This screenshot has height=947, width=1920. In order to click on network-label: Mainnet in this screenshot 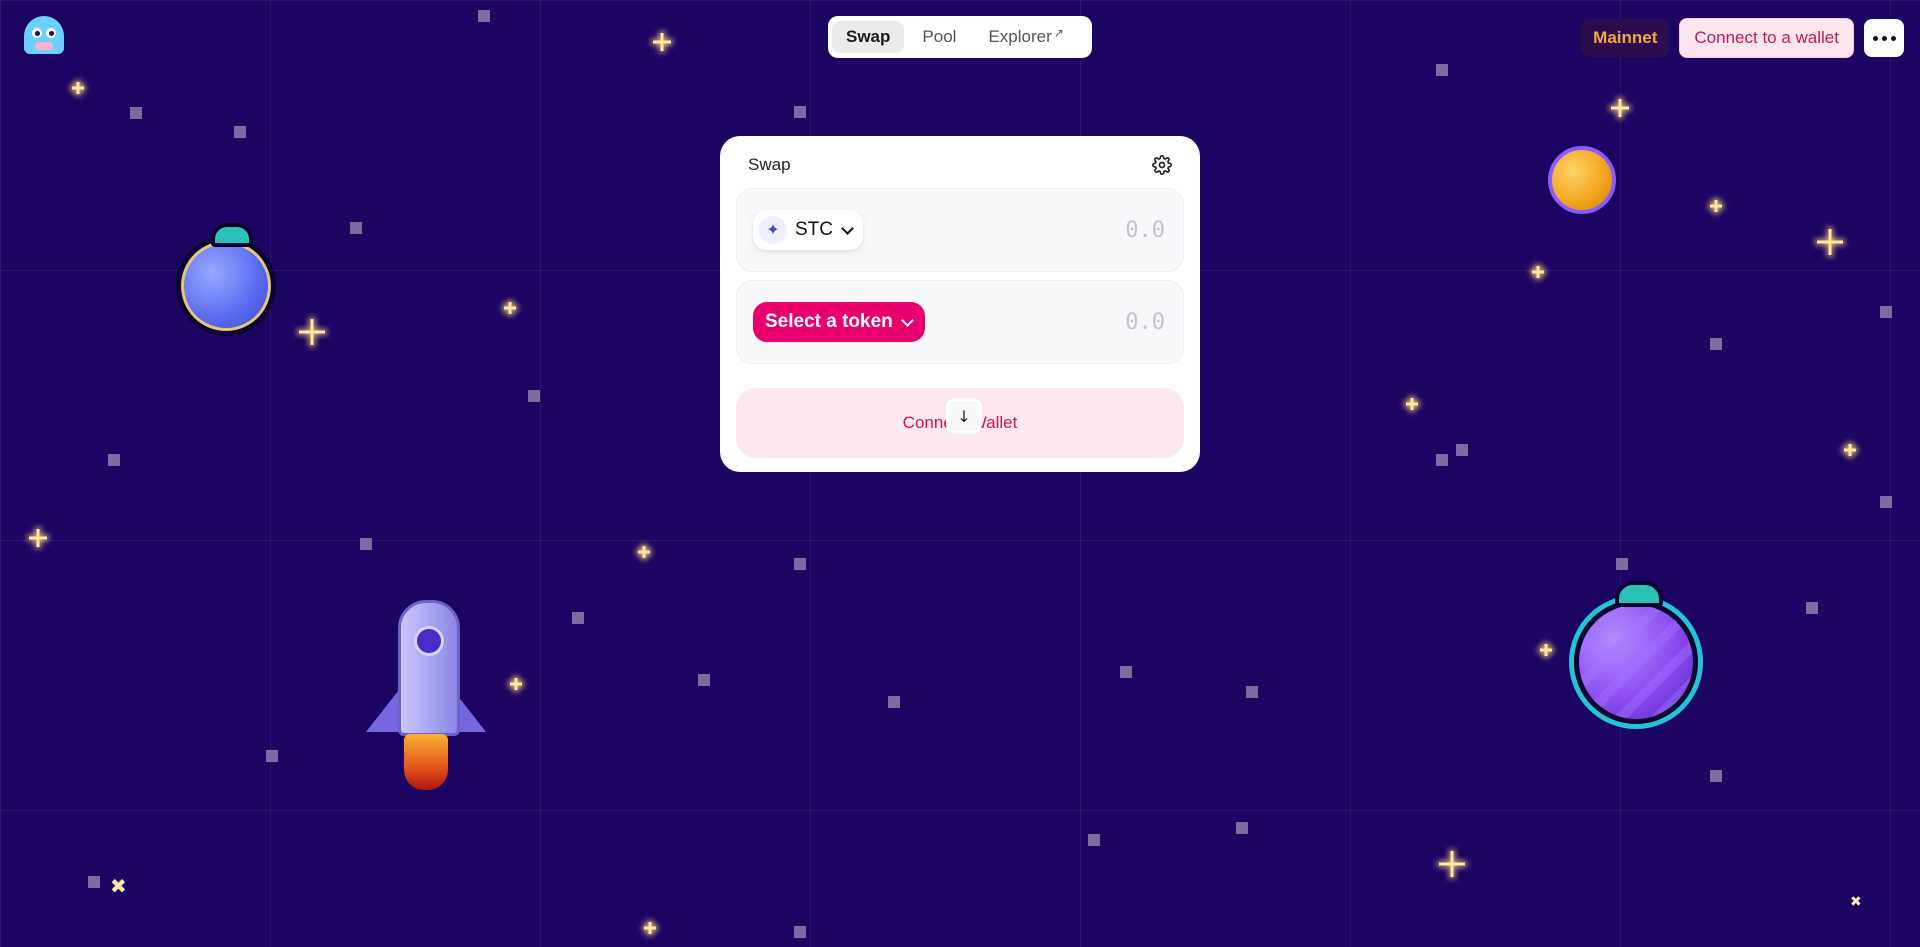, I will do `click(1625, 37)`.